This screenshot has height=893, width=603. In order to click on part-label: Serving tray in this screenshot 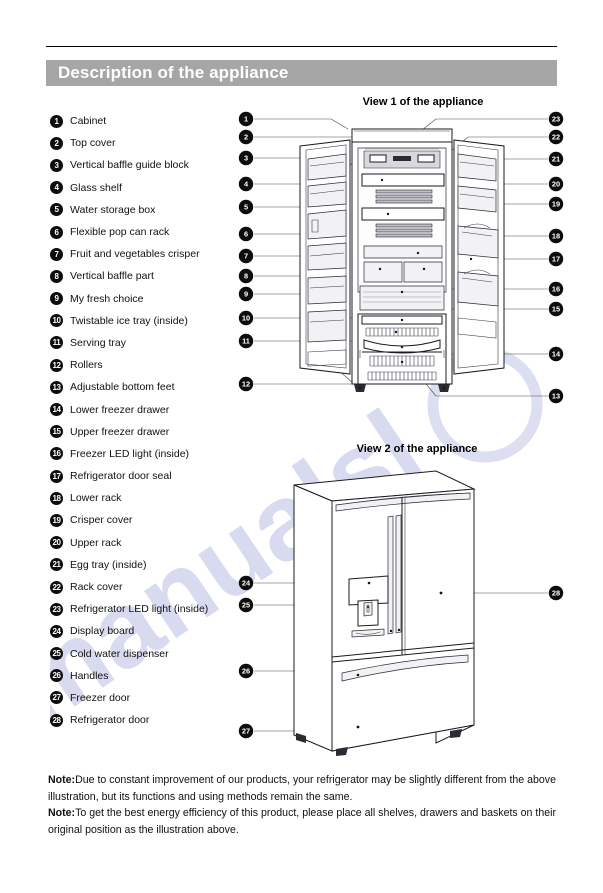, I will do `click(98, 342)`.